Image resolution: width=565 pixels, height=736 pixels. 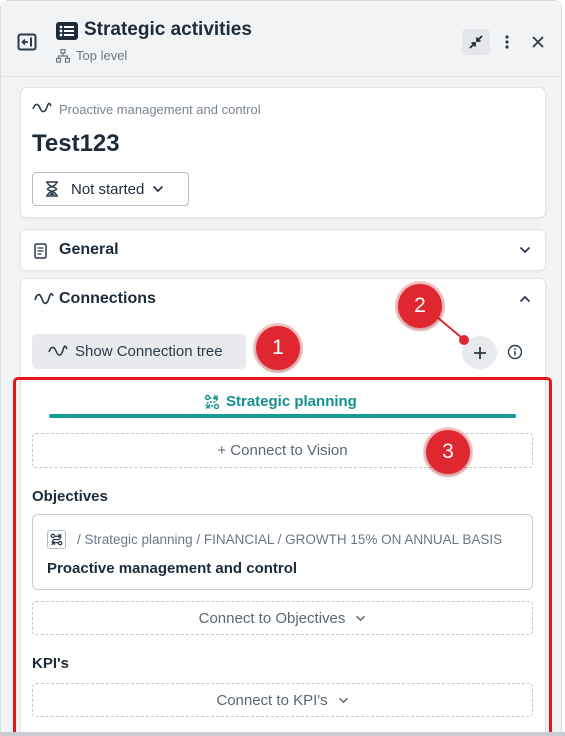 I want to click on show-connection-tree-button: Show Connection tree, so click(x=139, y=351).